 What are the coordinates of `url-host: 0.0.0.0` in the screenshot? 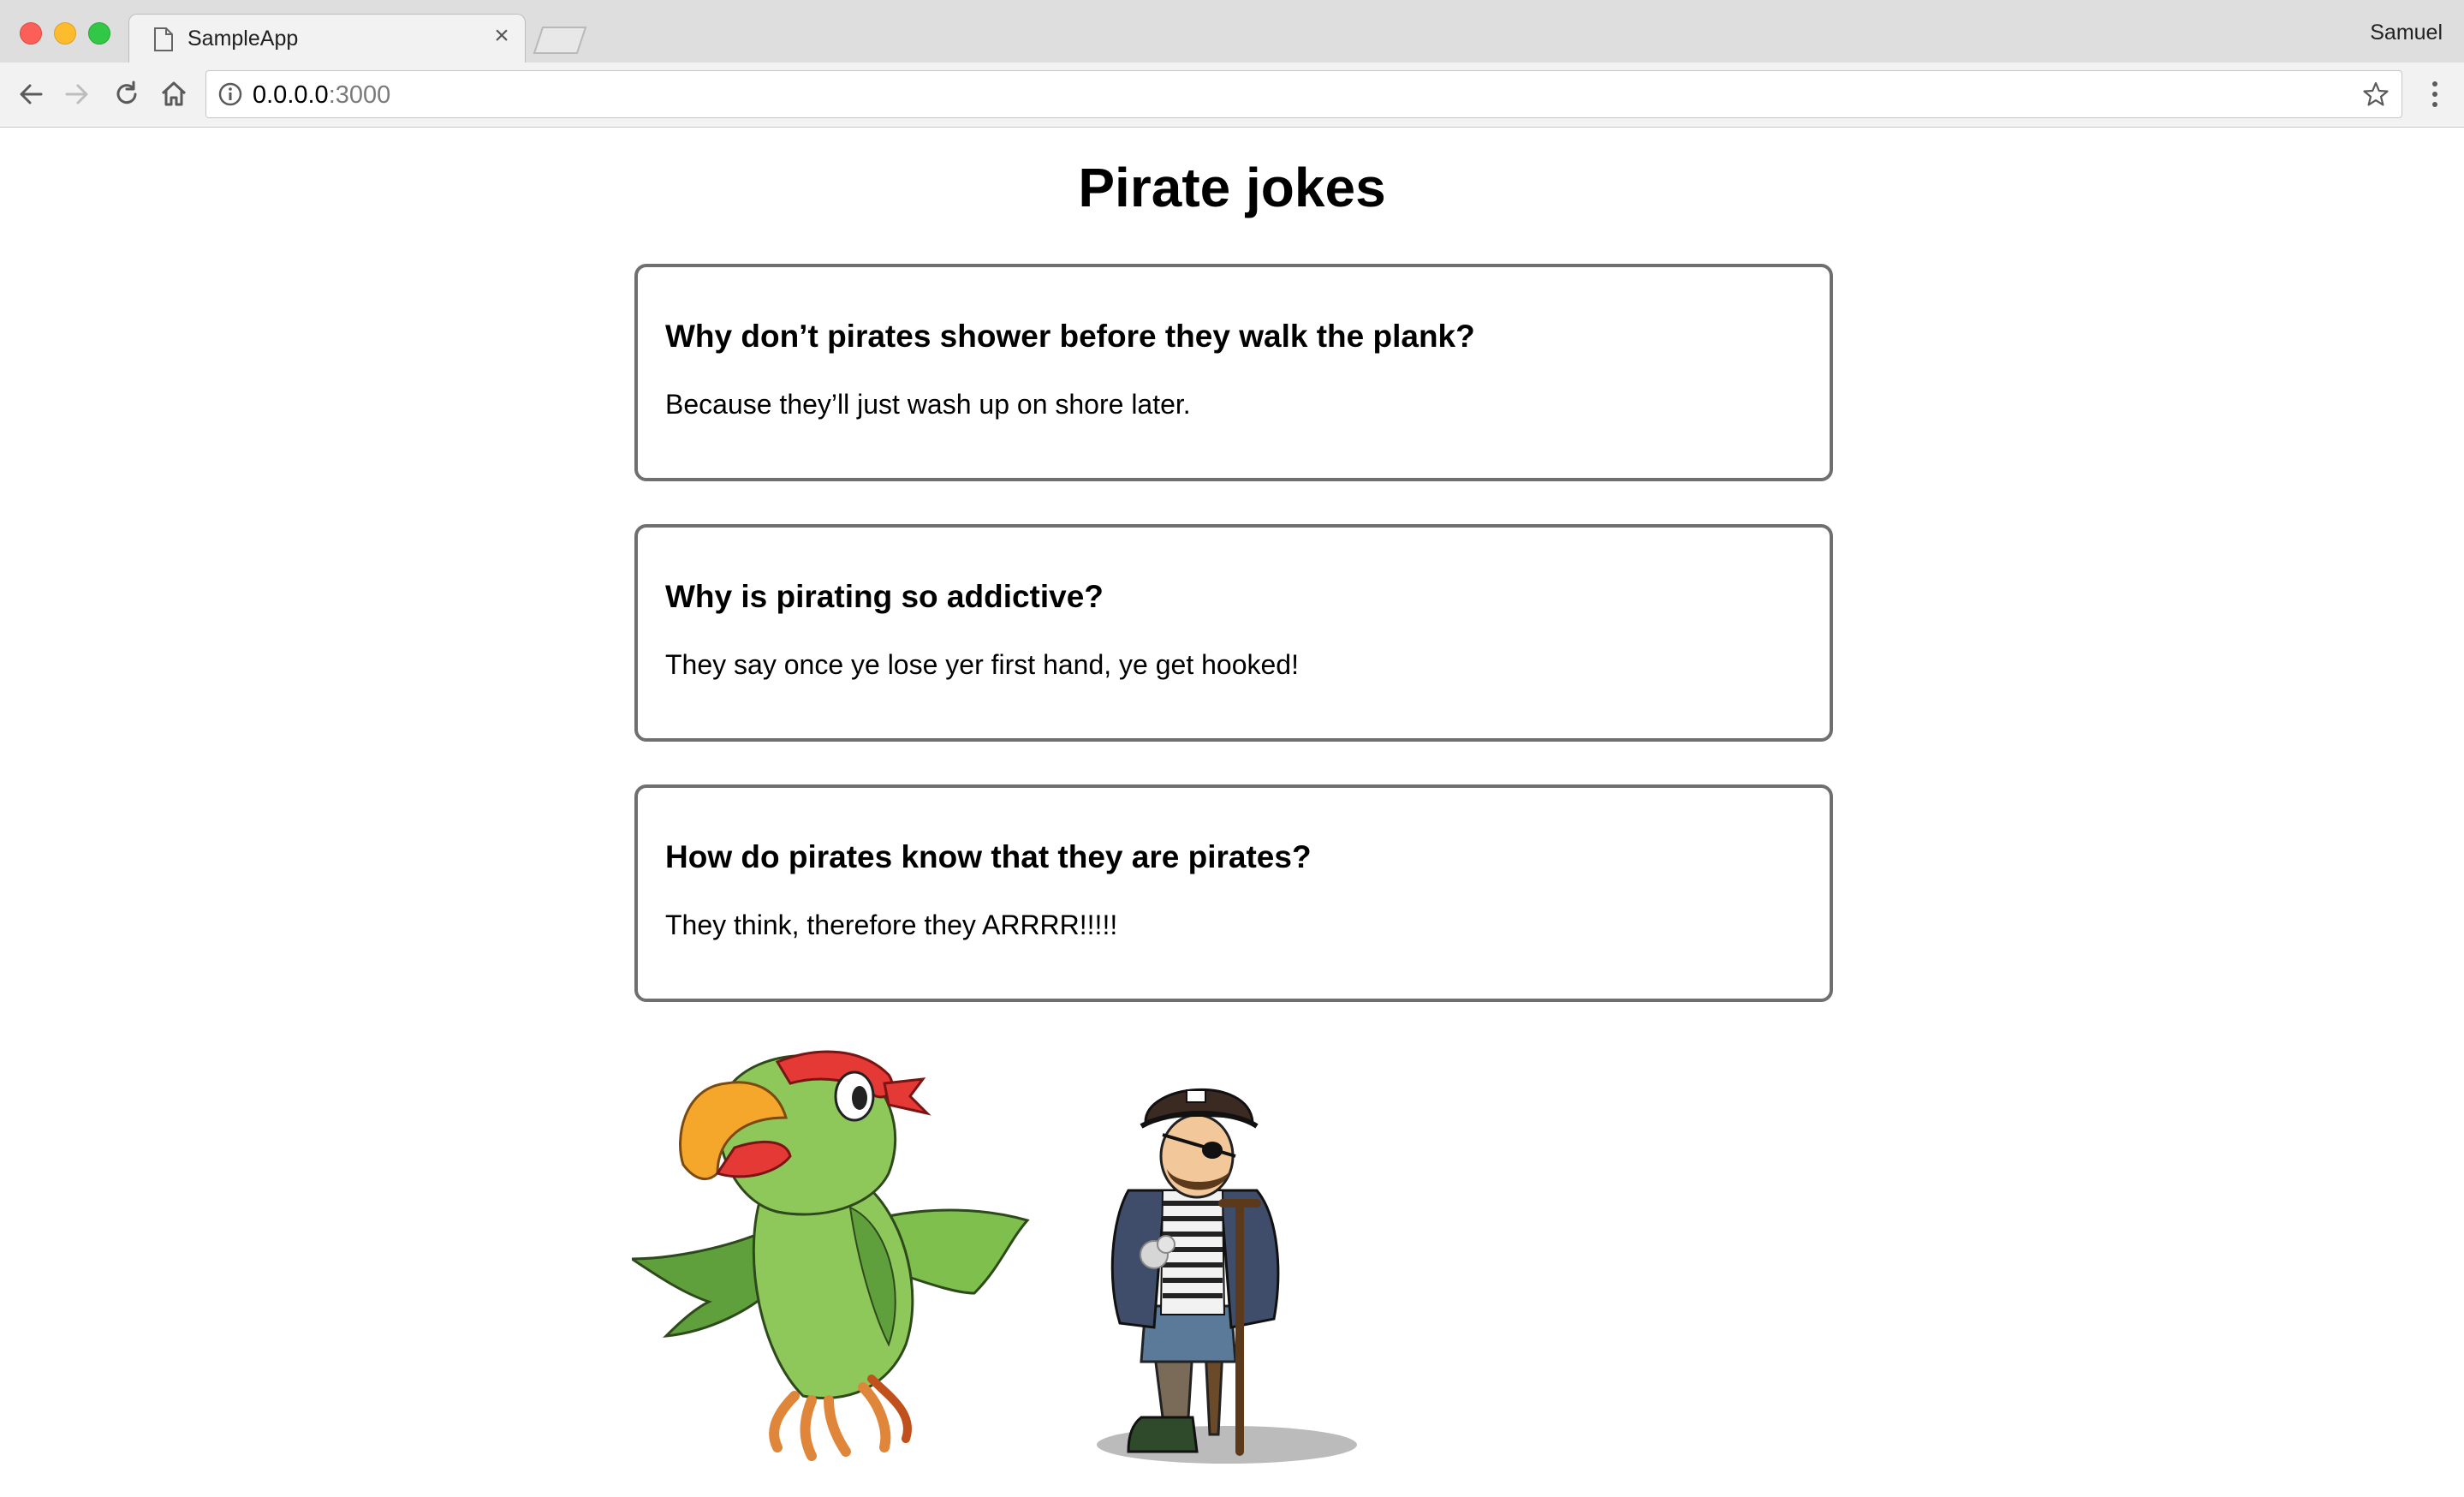 It's located at (291, 95).